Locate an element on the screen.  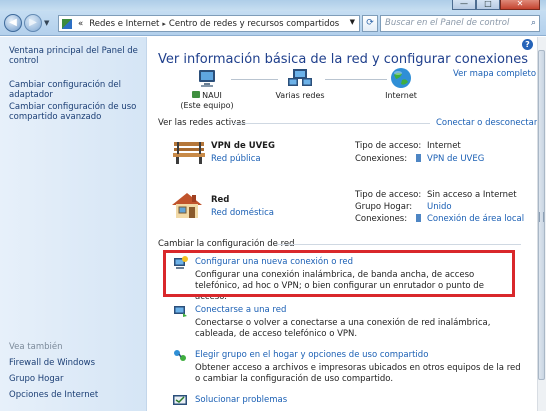
network-2-connection-link: Conexión de área local is located at coordinates (470, 219).